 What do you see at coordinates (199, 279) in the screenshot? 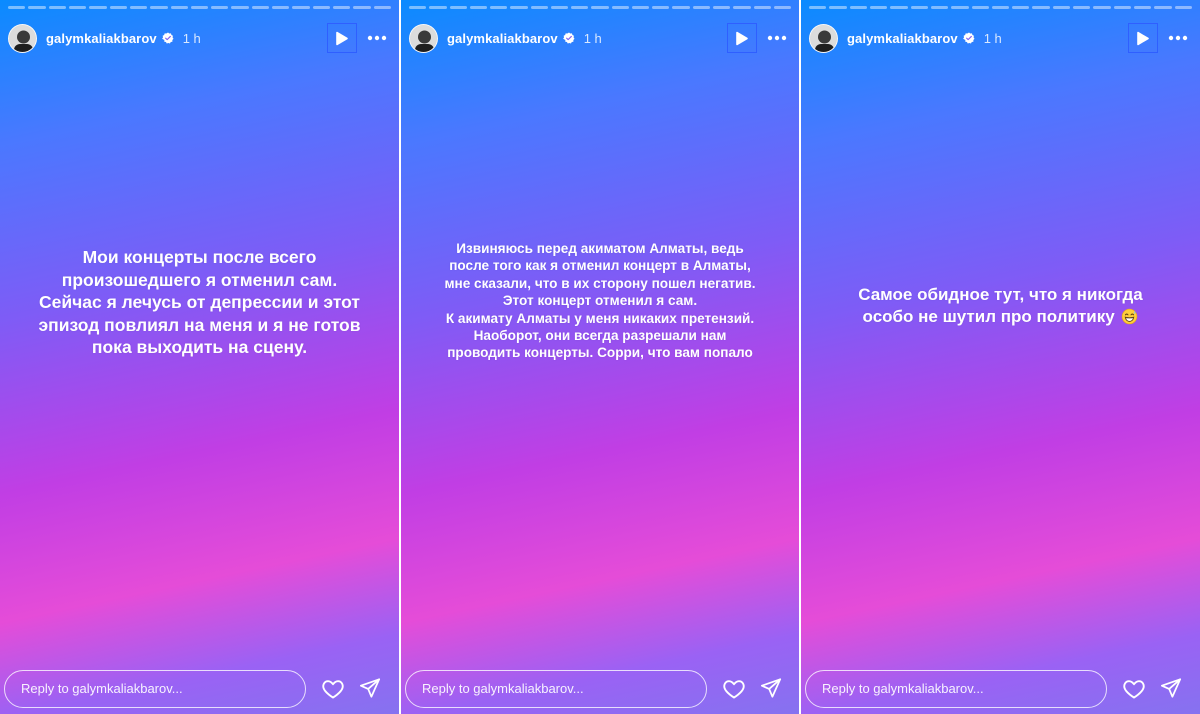
I see `story-text-line: произошедшего я отменил сам.` at bounding box center [199, 279].